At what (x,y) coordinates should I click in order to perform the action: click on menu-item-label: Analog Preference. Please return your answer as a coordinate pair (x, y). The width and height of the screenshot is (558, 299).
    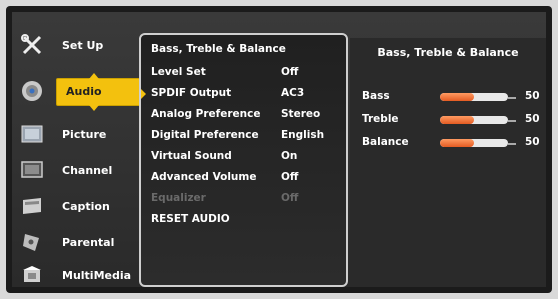
    Looking at the image, I should click on (206, 114).